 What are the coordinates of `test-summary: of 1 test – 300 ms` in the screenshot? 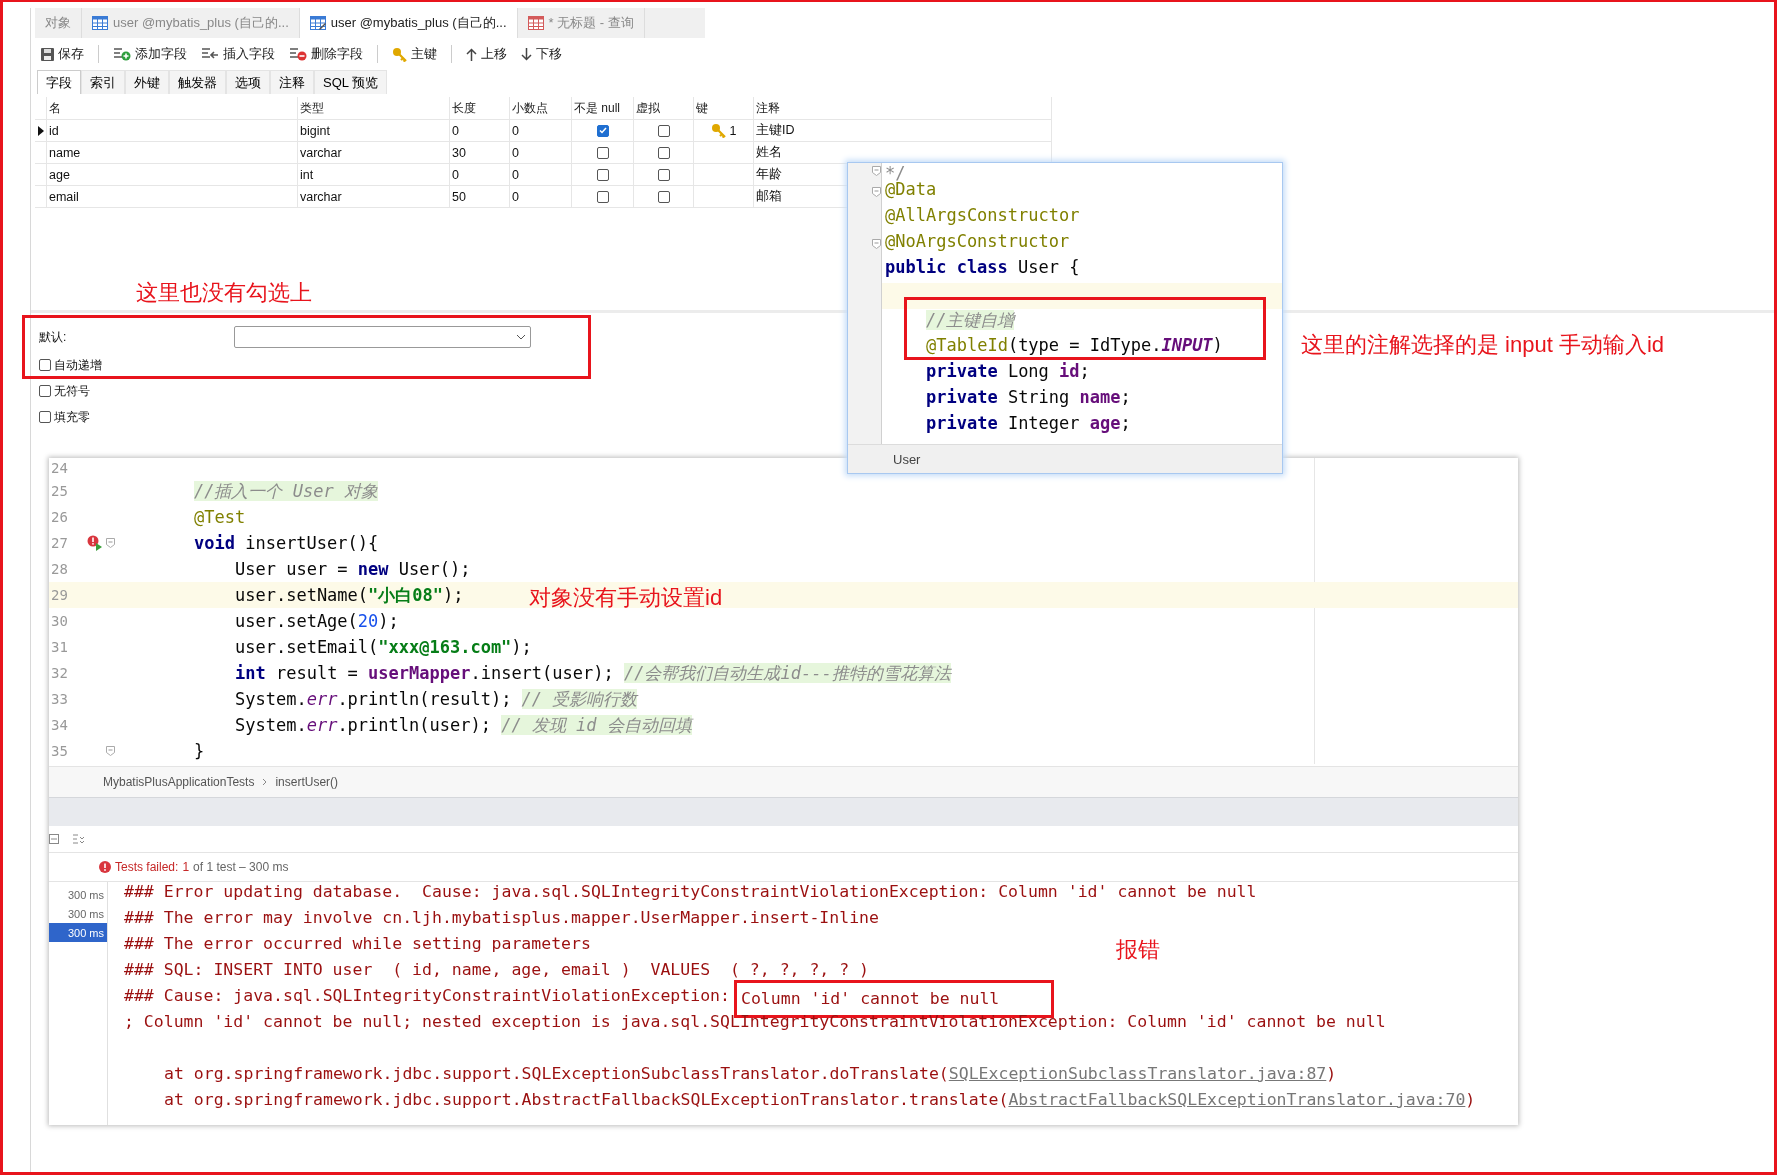 It's located at (241, 867).